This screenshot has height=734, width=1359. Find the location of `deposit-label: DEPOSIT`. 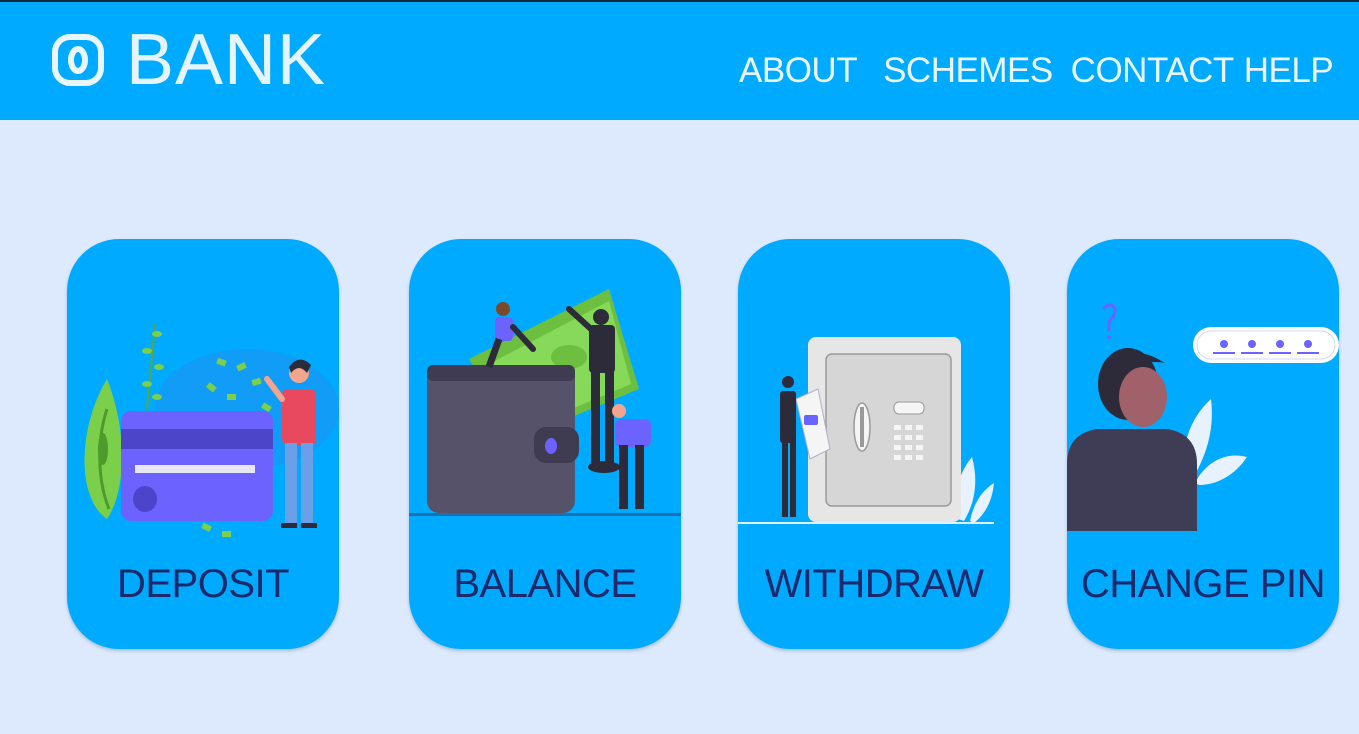

deposit-label: DEPOSIT is located at coordinates (203, 584).